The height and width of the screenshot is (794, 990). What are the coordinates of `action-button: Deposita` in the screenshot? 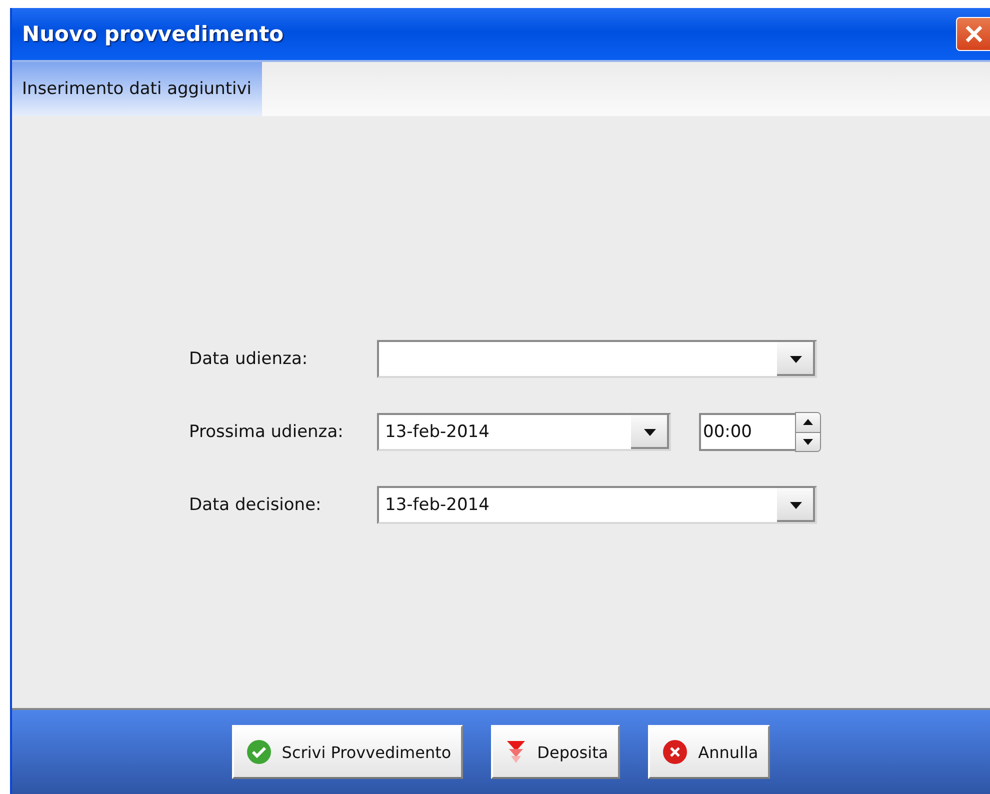 It's located at (555, 752).